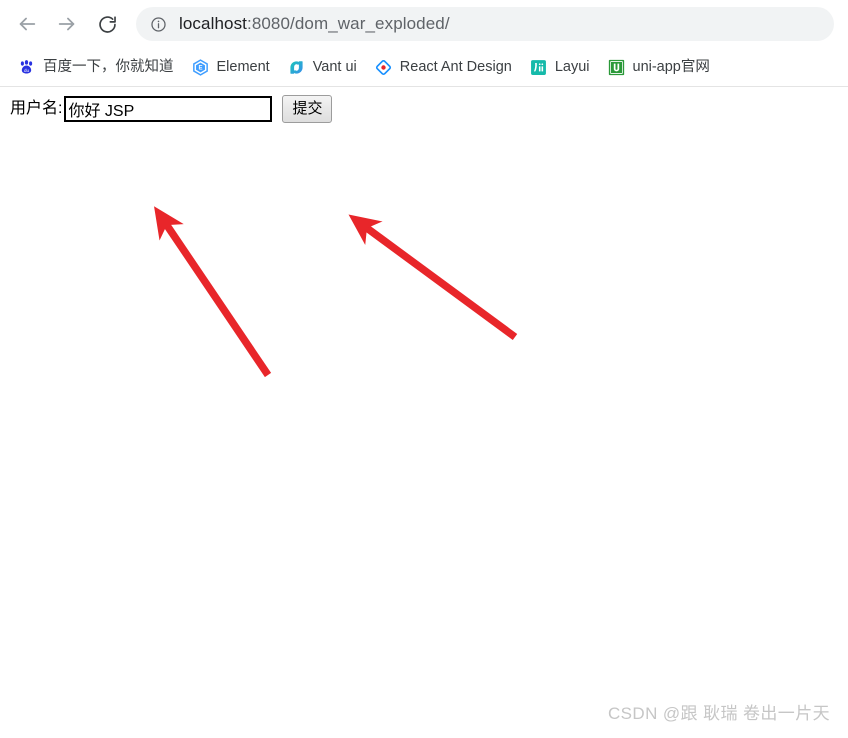  I want to click on svg-text: du, so click(27, 69).